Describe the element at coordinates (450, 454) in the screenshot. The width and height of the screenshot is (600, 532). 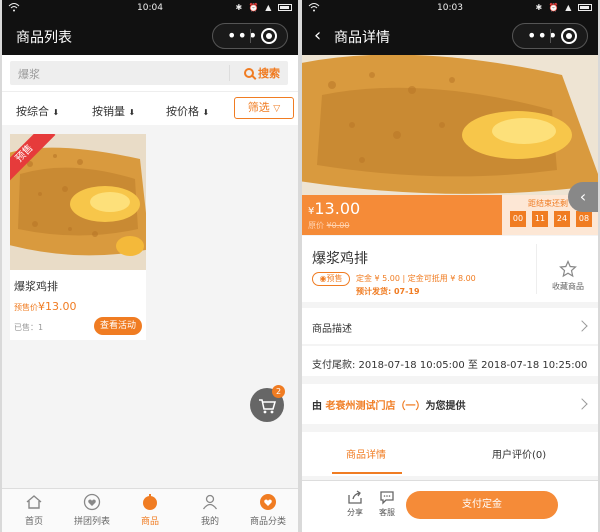
I see `detail-tabs: 商品详情 用户评价(0)` at that location.